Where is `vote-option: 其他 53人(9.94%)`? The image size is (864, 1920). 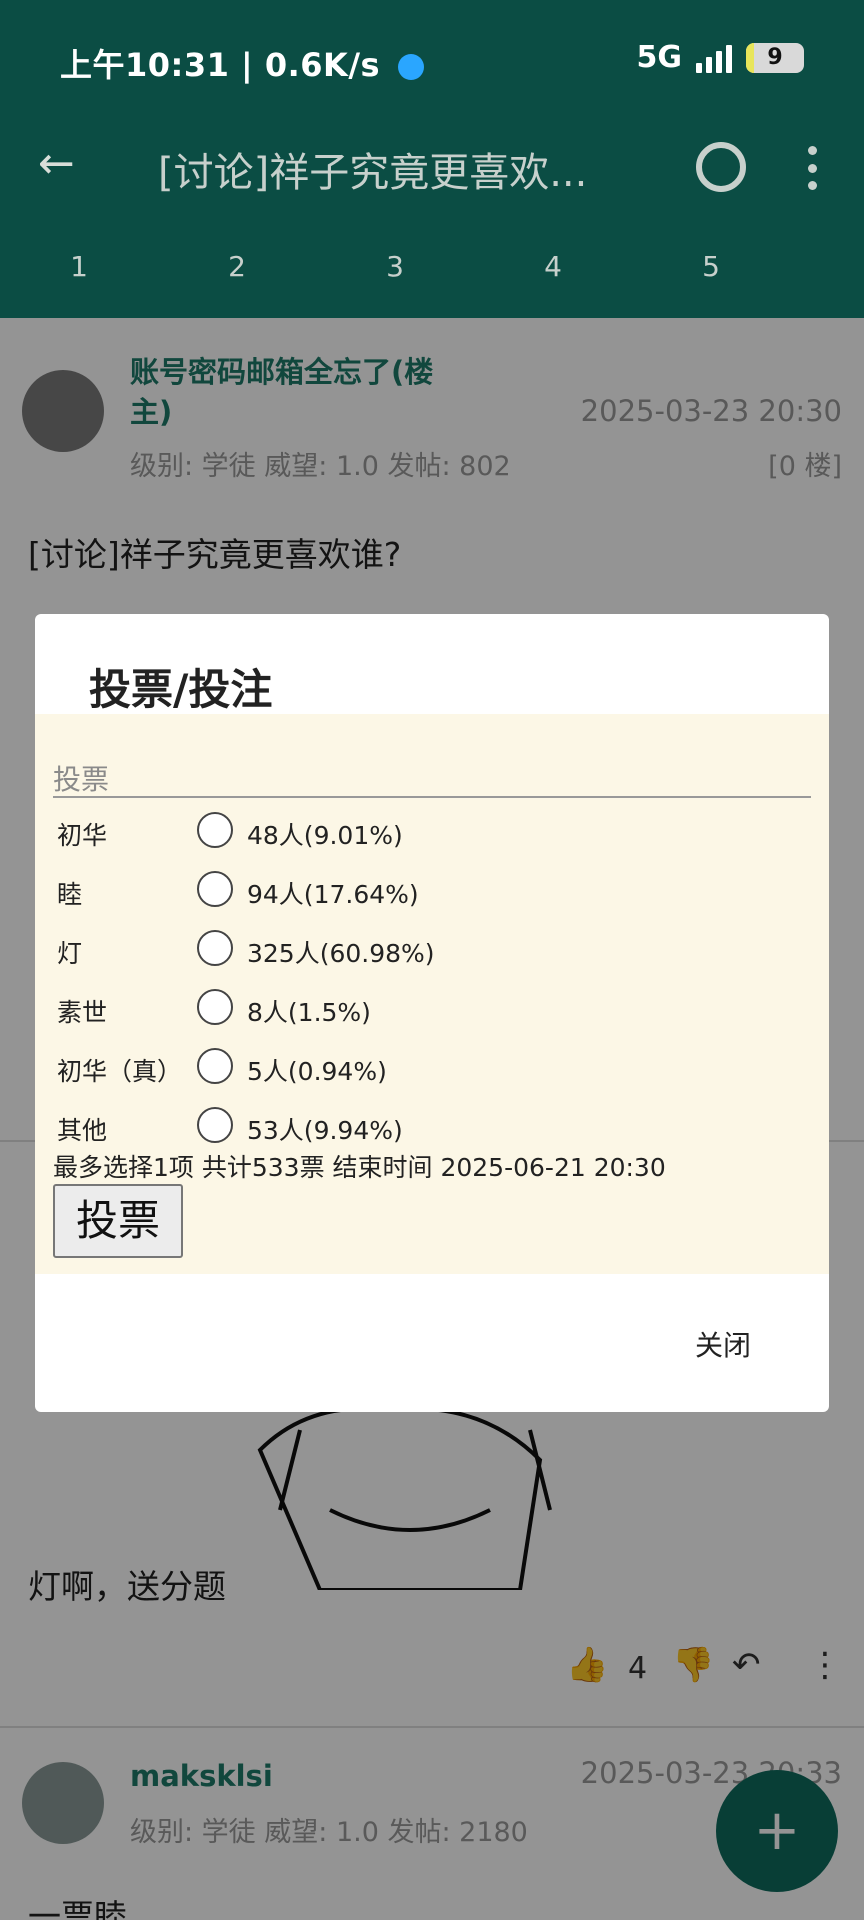
vote-option: 其他 53人(9.94%) is located at coordinates (437, 1128).